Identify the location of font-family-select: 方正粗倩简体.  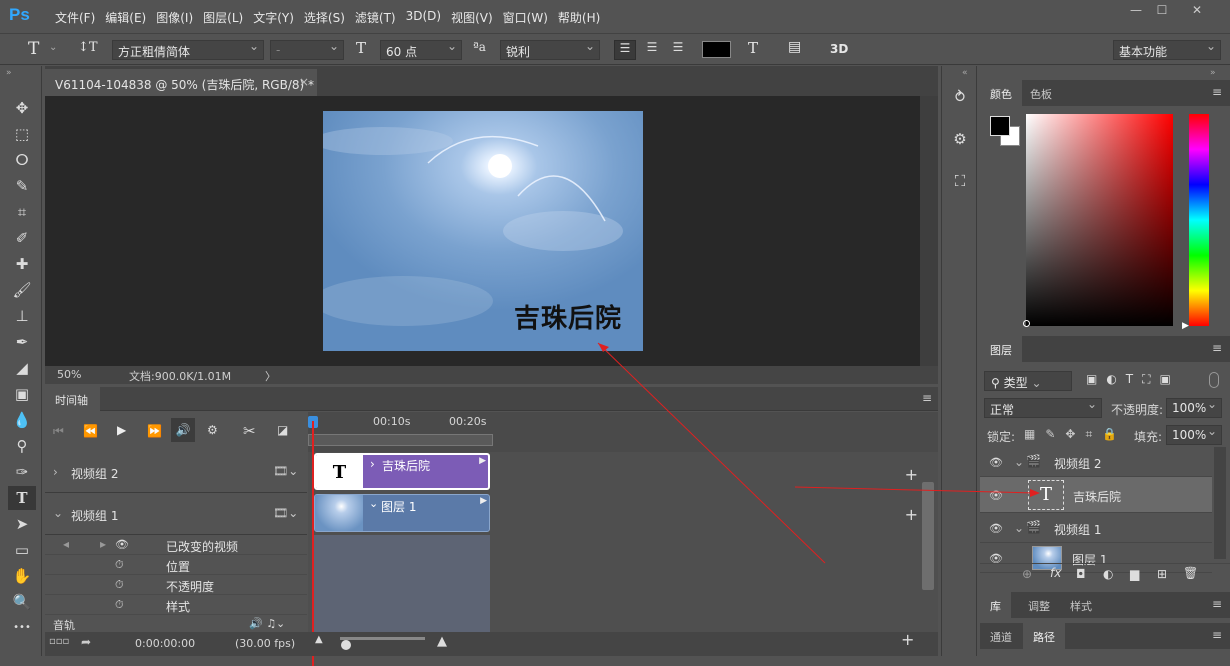
(188, 49).